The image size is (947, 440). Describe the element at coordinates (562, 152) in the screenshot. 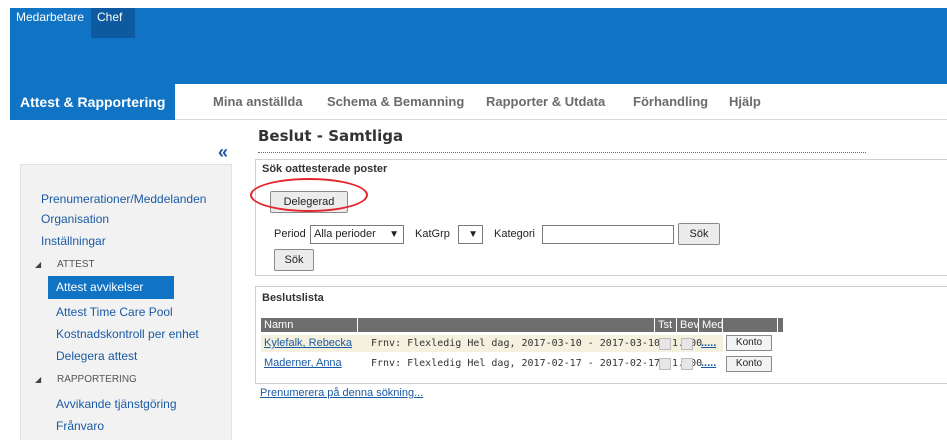

I see `title-divider` at that location.